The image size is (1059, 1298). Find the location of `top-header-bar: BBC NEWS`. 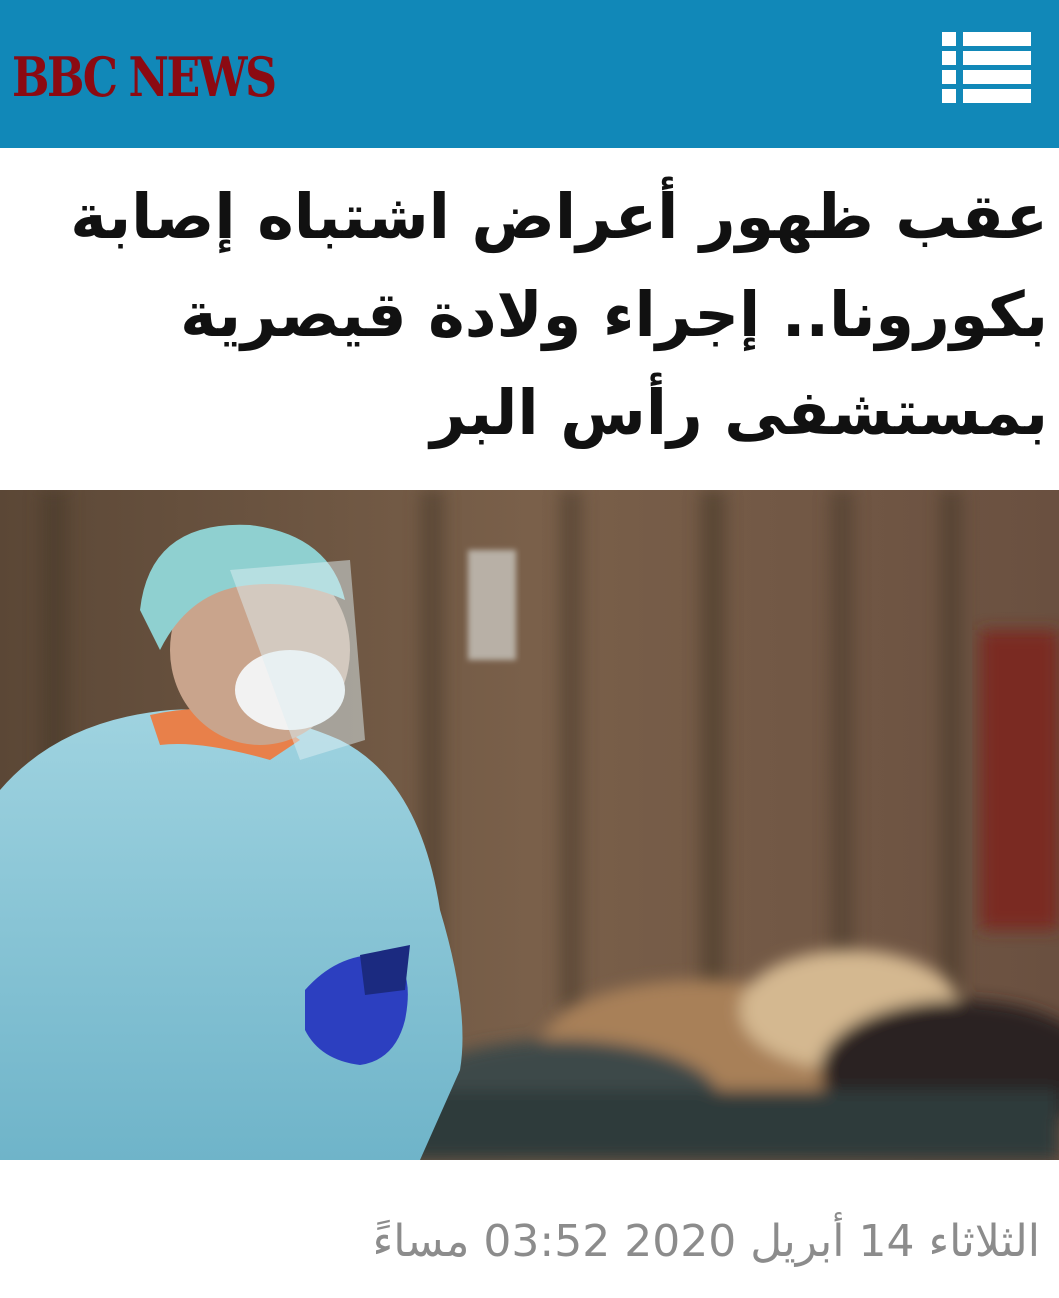

top-header-bar: BBC NEWS is located at coordinates (529, 74).